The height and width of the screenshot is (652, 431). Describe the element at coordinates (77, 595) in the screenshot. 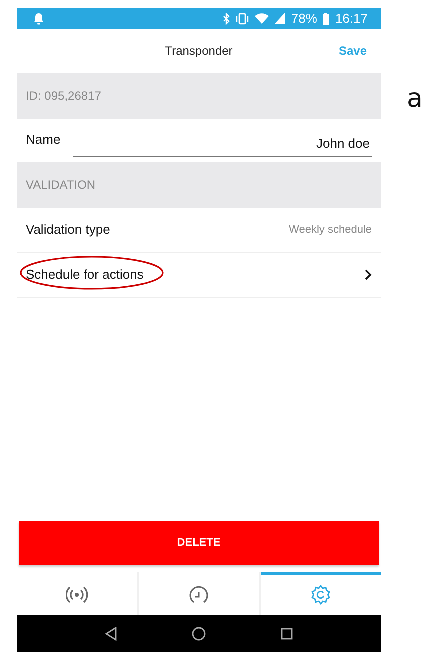

I see `signal-icon` at that location.